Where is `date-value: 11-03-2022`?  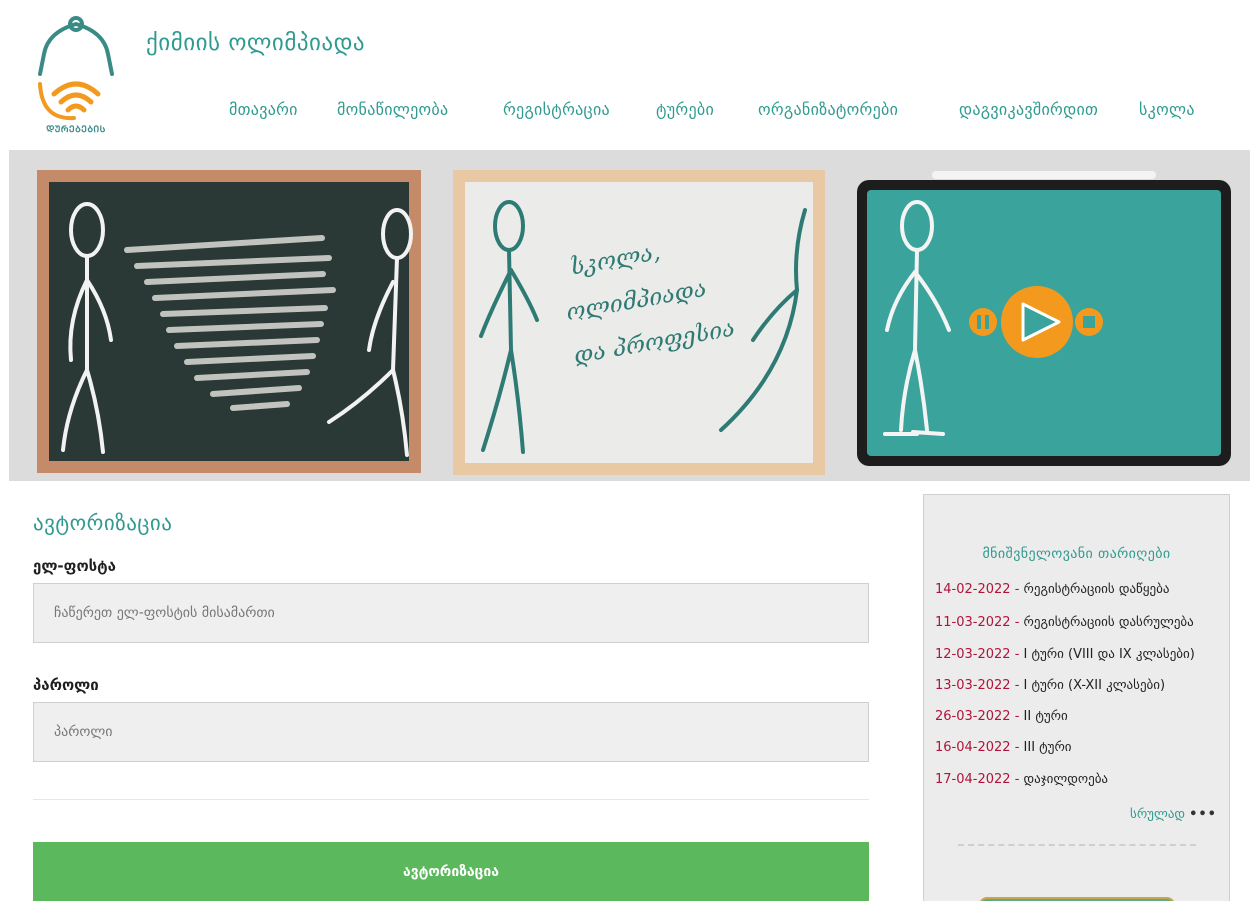
date-value: 11-03-2022 is located at coordinates (973, 622).